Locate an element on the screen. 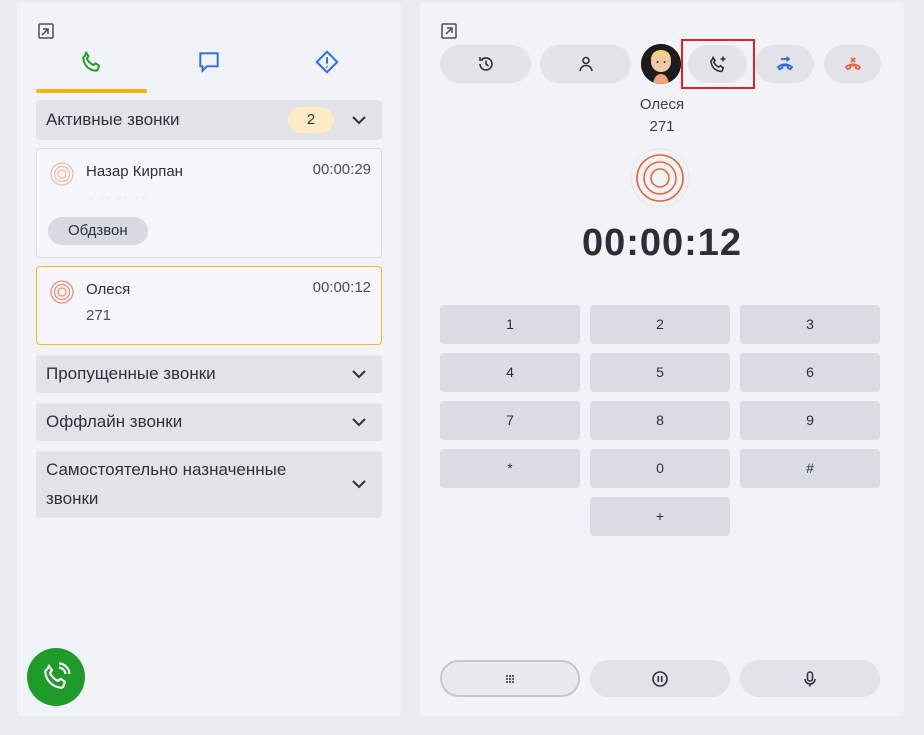  softphone-button is located at coordinates (56, 677).